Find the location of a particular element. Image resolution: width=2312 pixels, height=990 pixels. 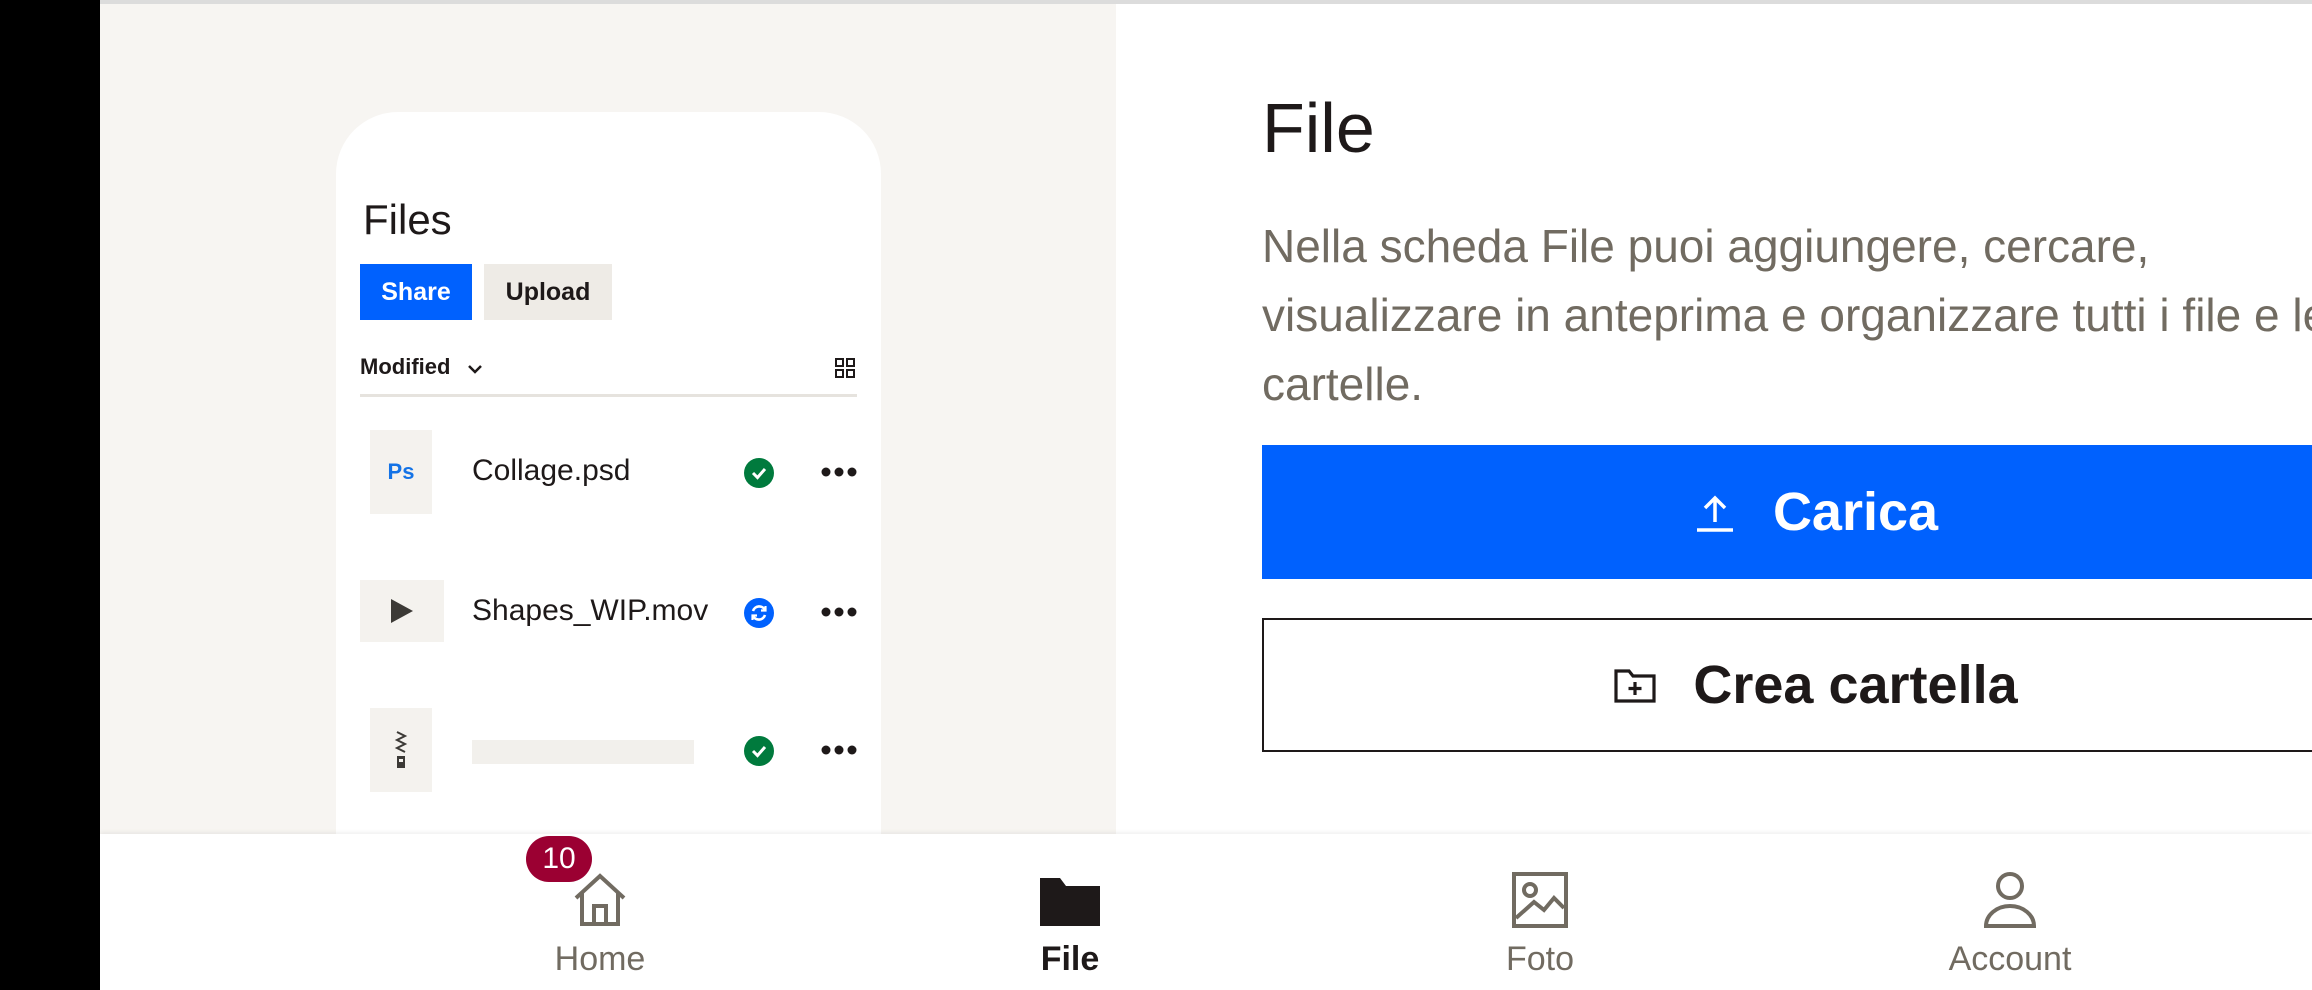

mockup-file-name: Collage.psd is located at coordinates (551, 470).